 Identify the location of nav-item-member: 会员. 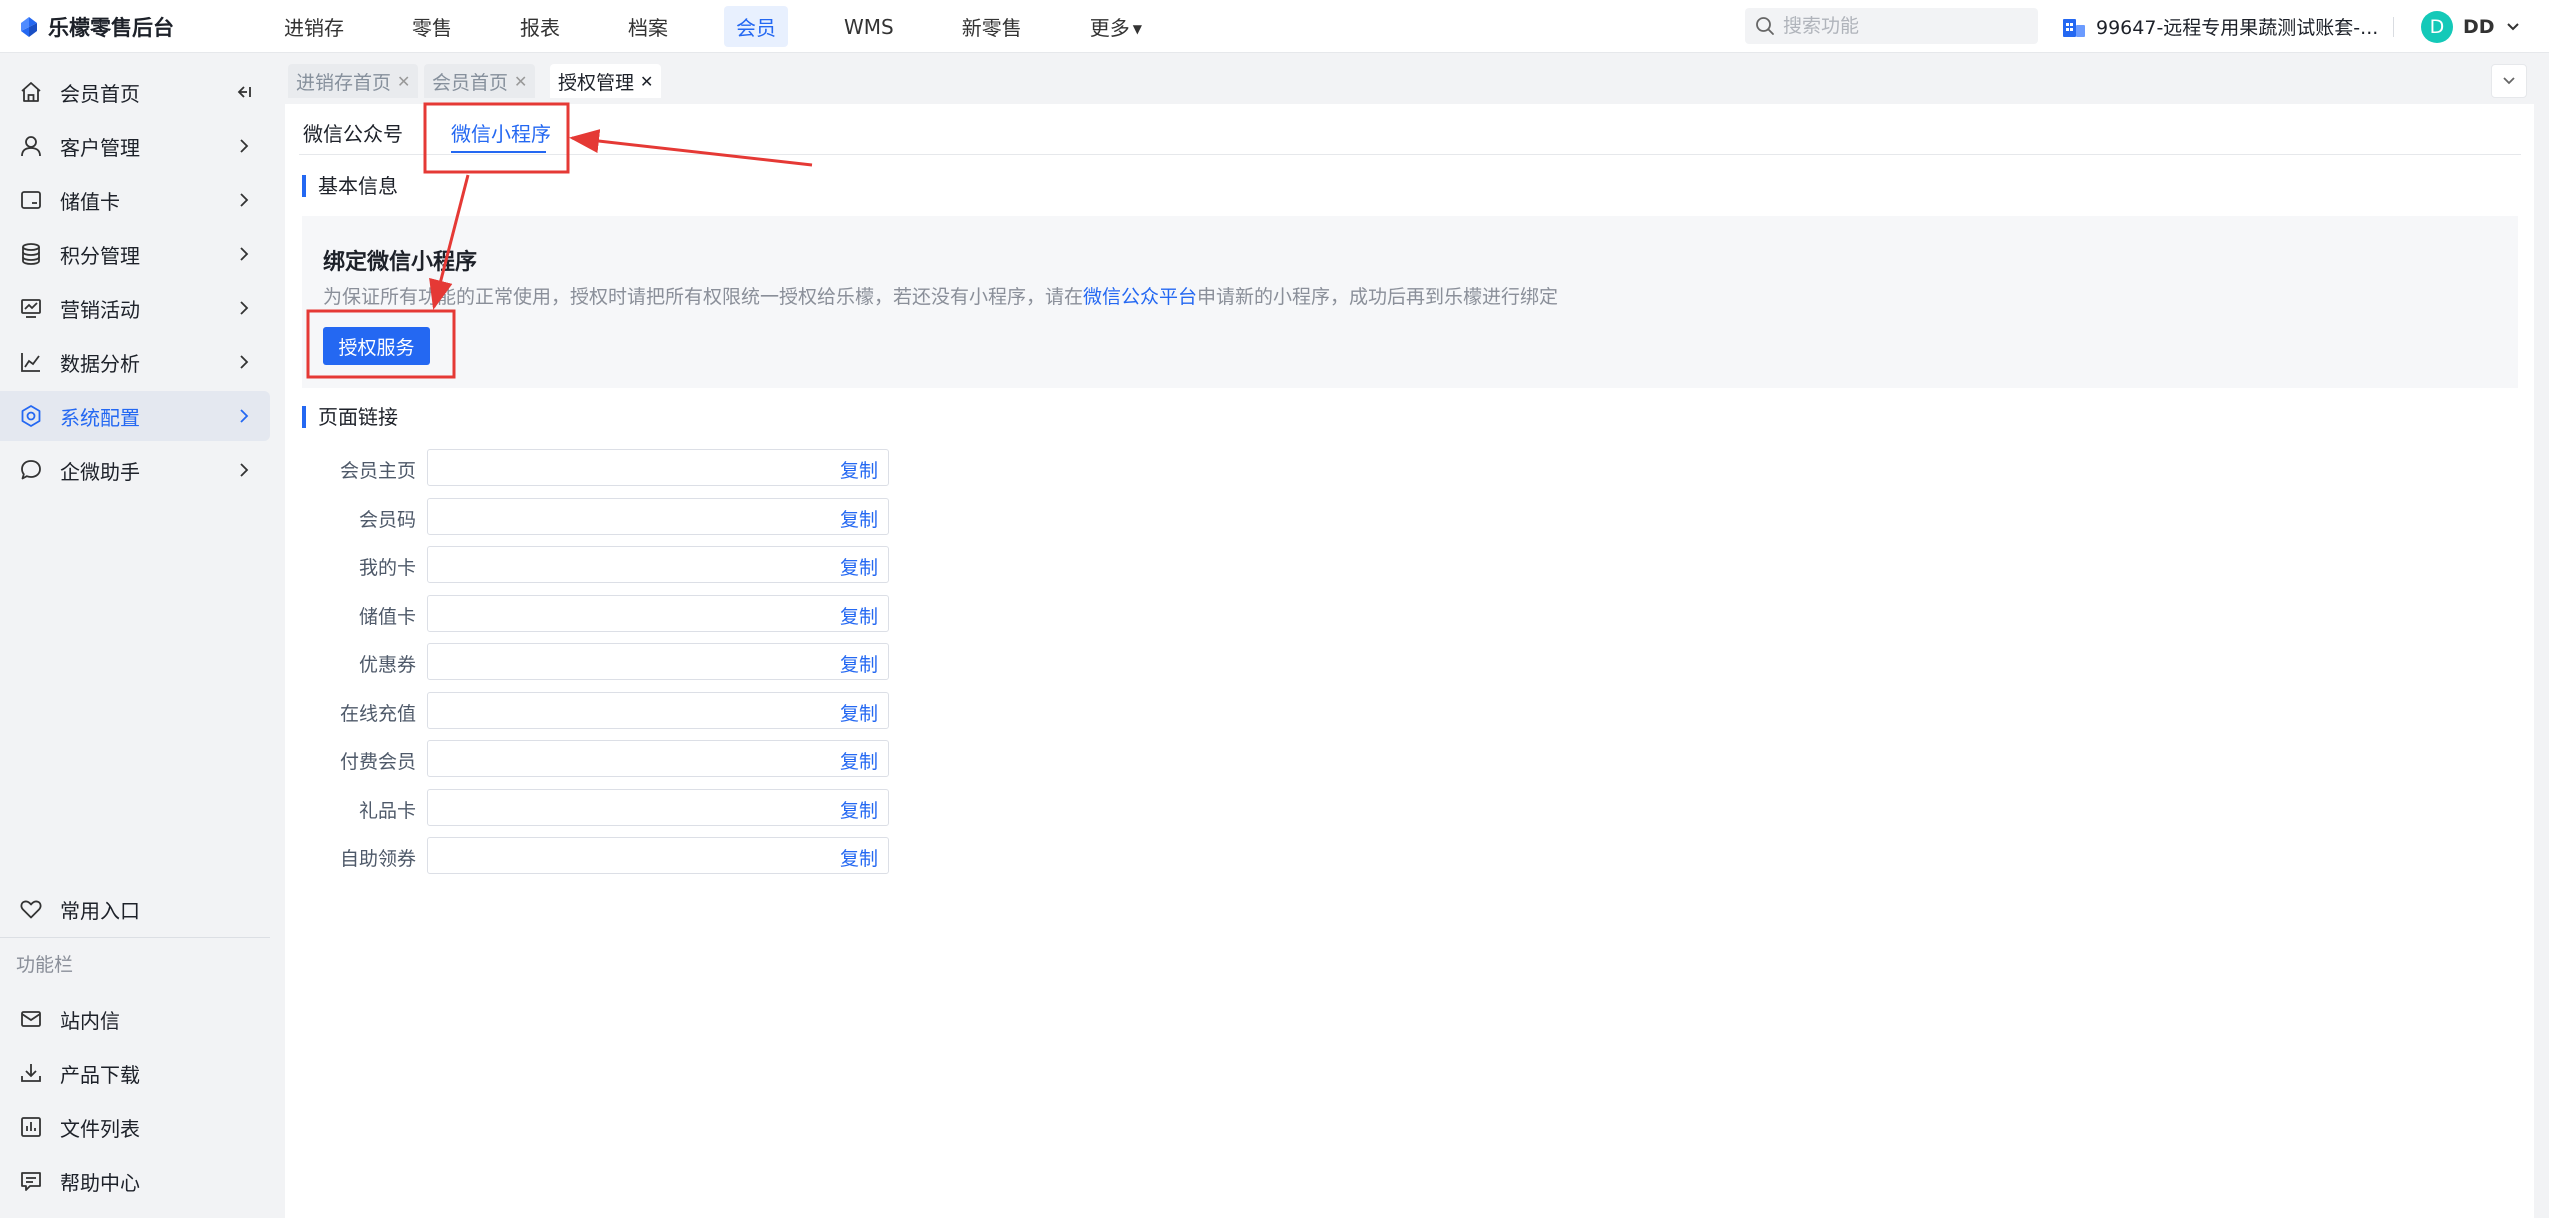
(756, 26).